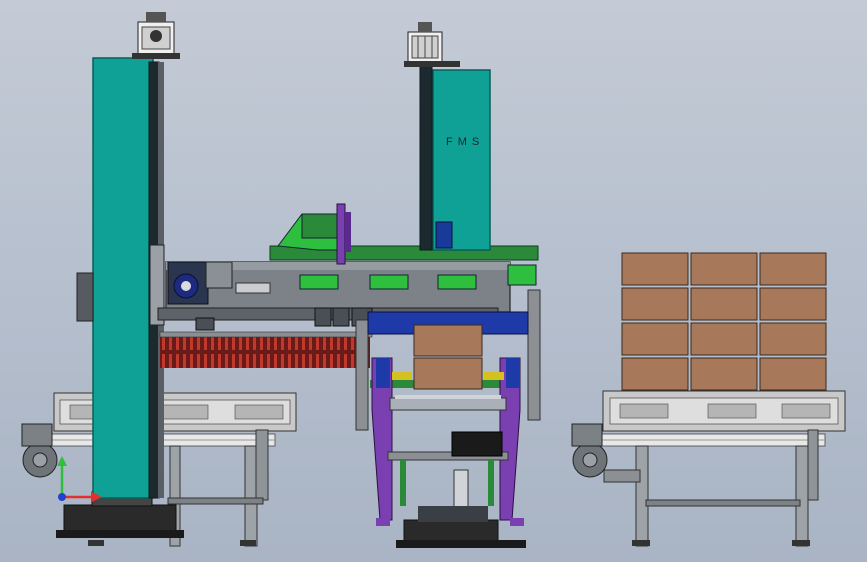 Image resolution: width=867 pixels, height=562 pixels. Describe the element at coordinates (708, 468) in the screenshot. I see `right-roller-conveyor` at that location.